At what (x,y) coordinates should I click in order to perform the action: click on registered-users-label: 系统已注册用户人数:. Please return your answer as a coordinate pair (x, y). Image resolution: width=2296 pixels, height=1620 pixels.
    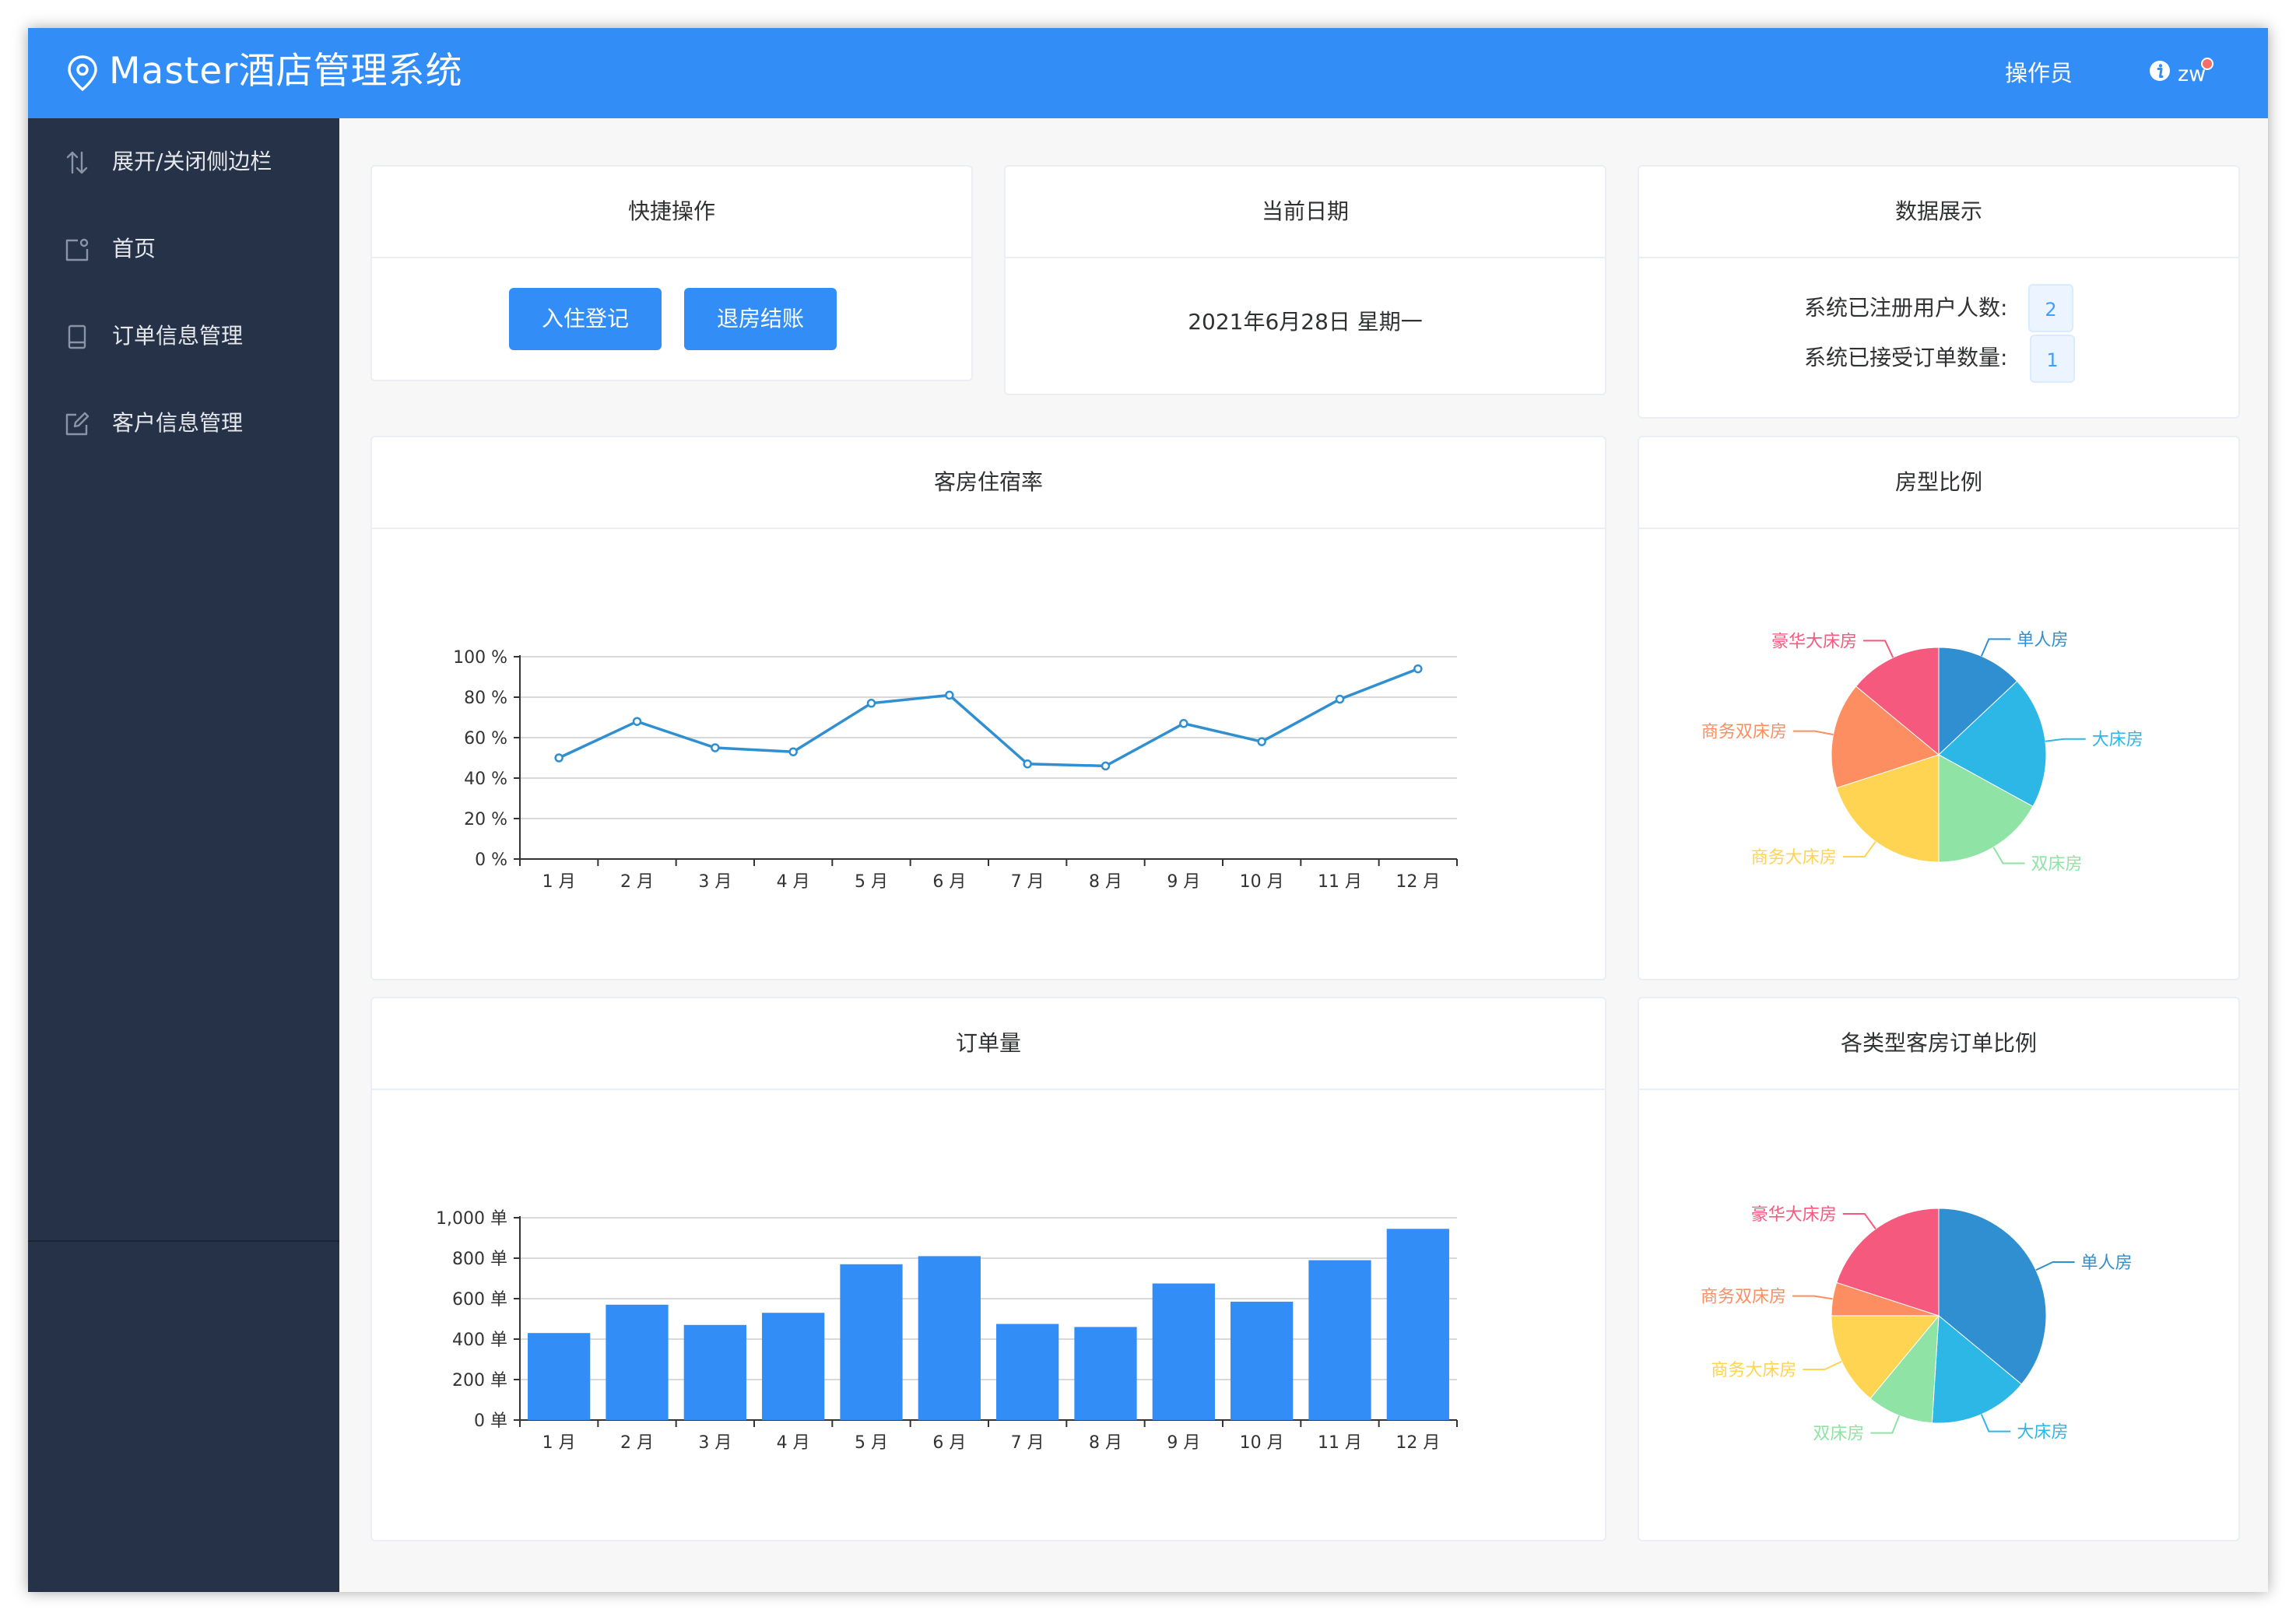
    Looking at the image, I should click on (1906, 308).